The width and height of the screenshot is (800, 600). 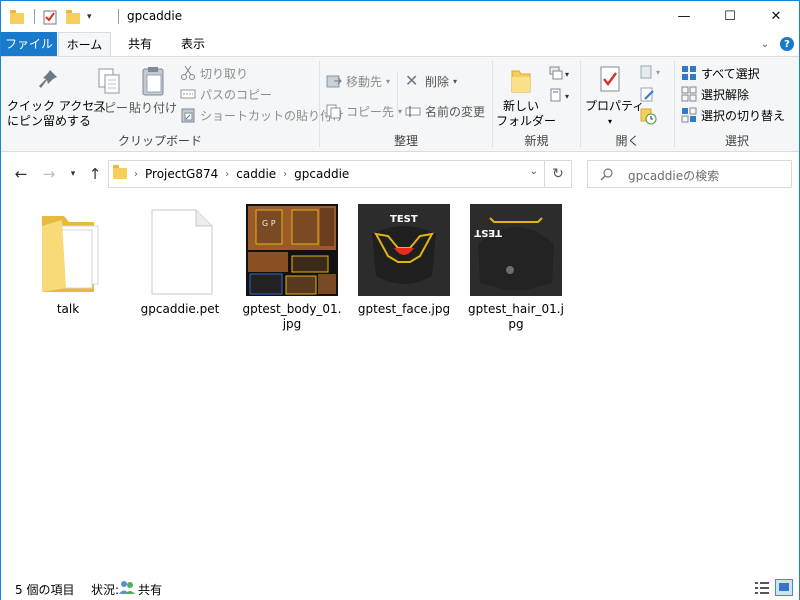 What do you see at coordinates (516, 250) in the screenshot?
I see `image-thumbnail: TEST` at bounding box center [516, 250].